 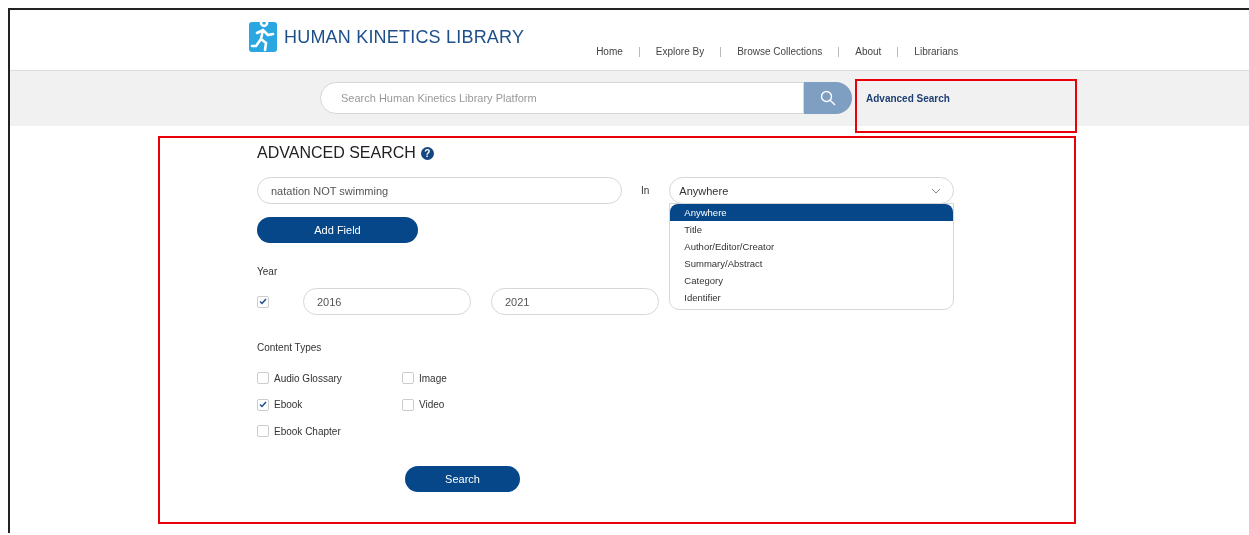 What do you see at coordinates (433, 378) in the screenshot?
I see `content-type-label: Image` at bounding box center [433, 378].